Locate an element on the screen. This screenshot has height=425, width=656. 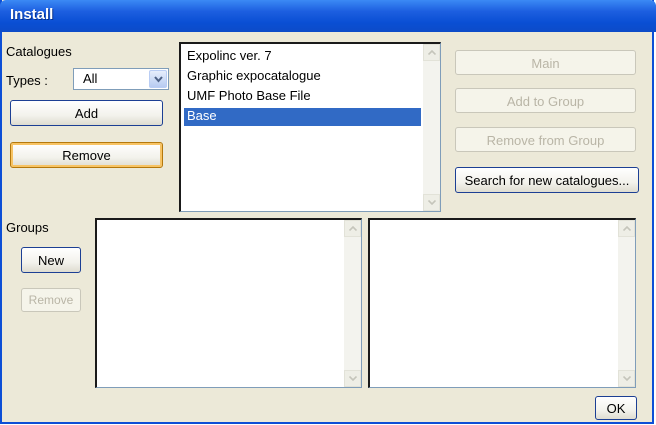
remove-from-group-button-label: Remove from Group is located at coordinates (545, 140).